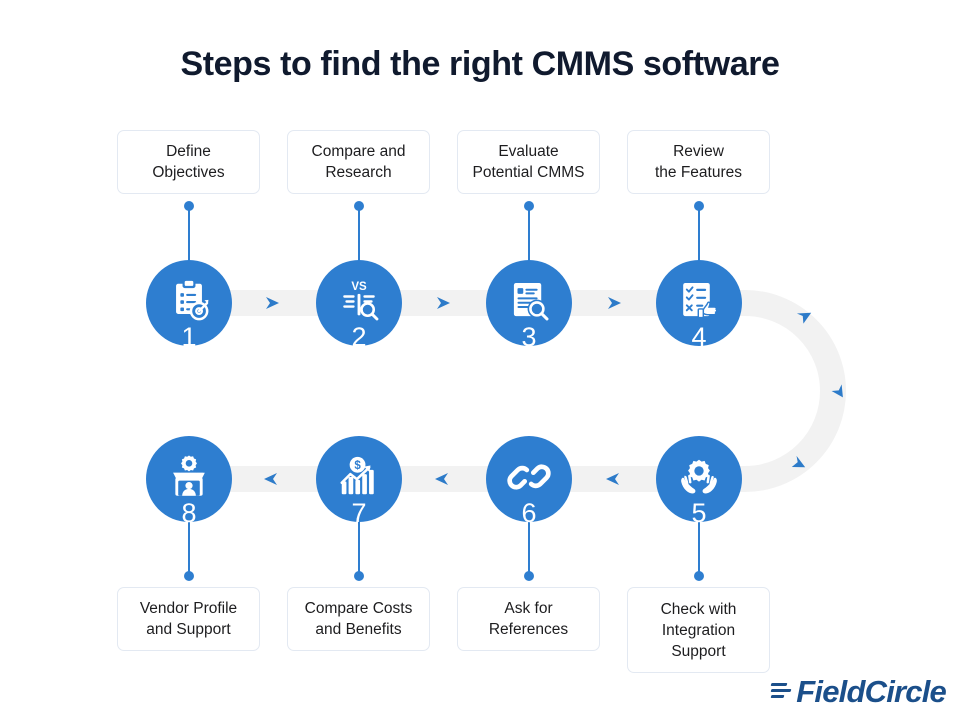 Image resolution: width=960 pixels, height=718 pixels. I want to click on step-label-5: Check with Integration Support, so click(698, 630).